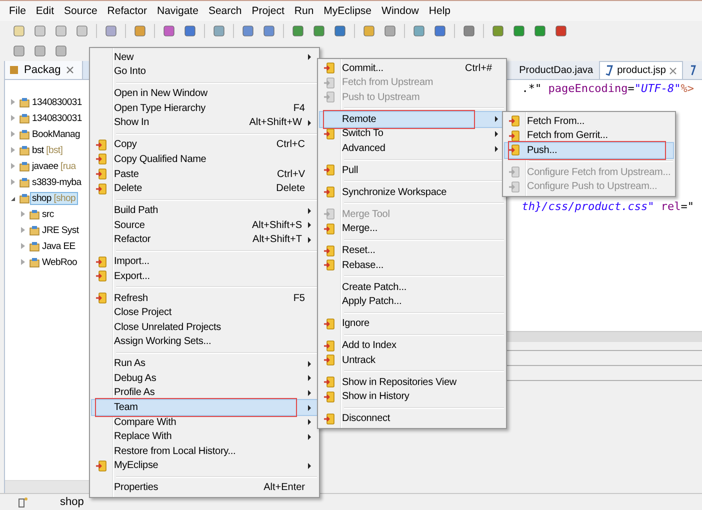  What do you see at coordinates (225, 11) in the screenshot?
I see `menu-title: Search` at bounding box center [225, 11].